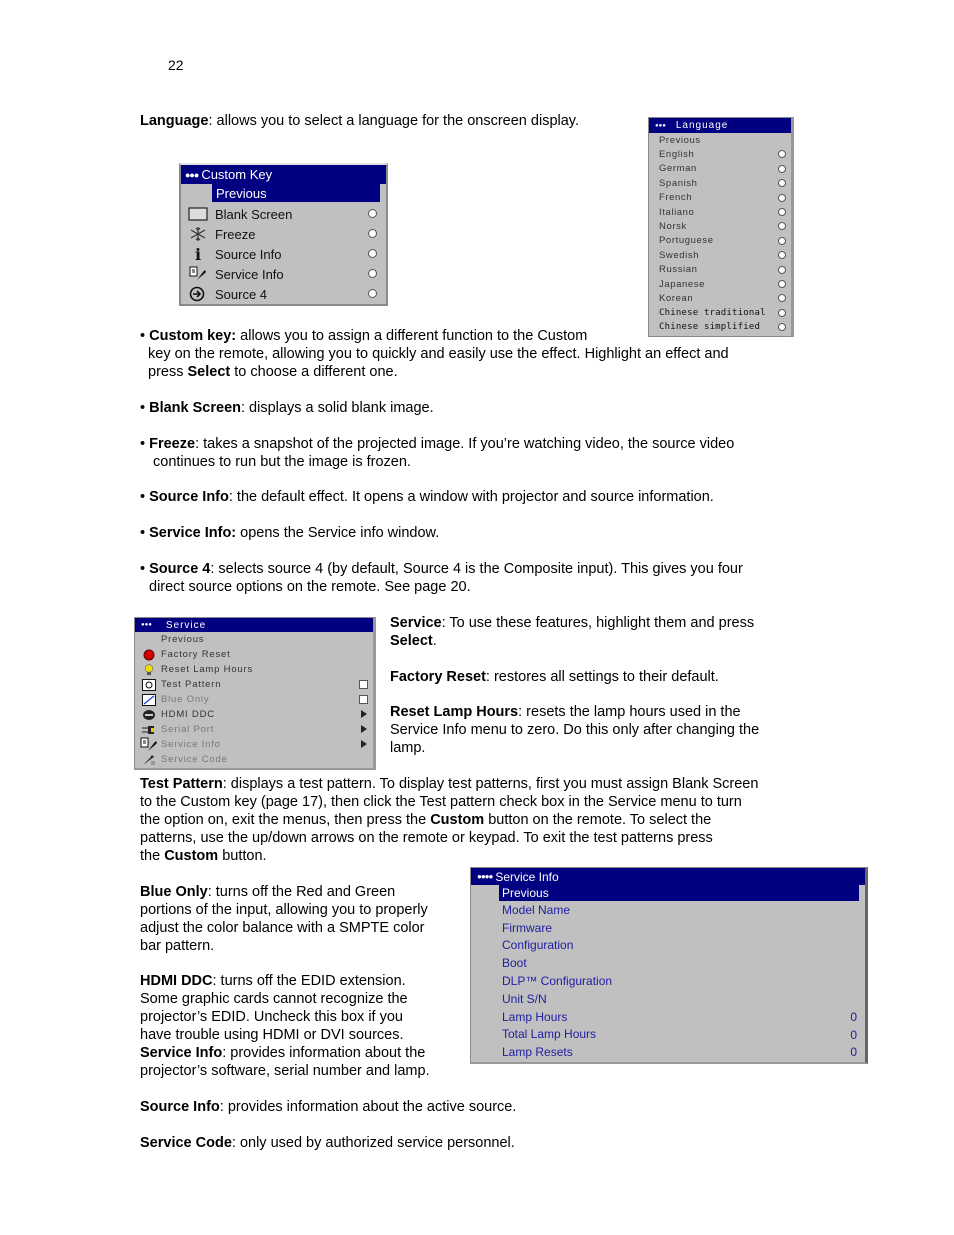 The height and width of the screenshot is (1235, 954). I want to click on language-item-korean: Korean, so click(720, 298).